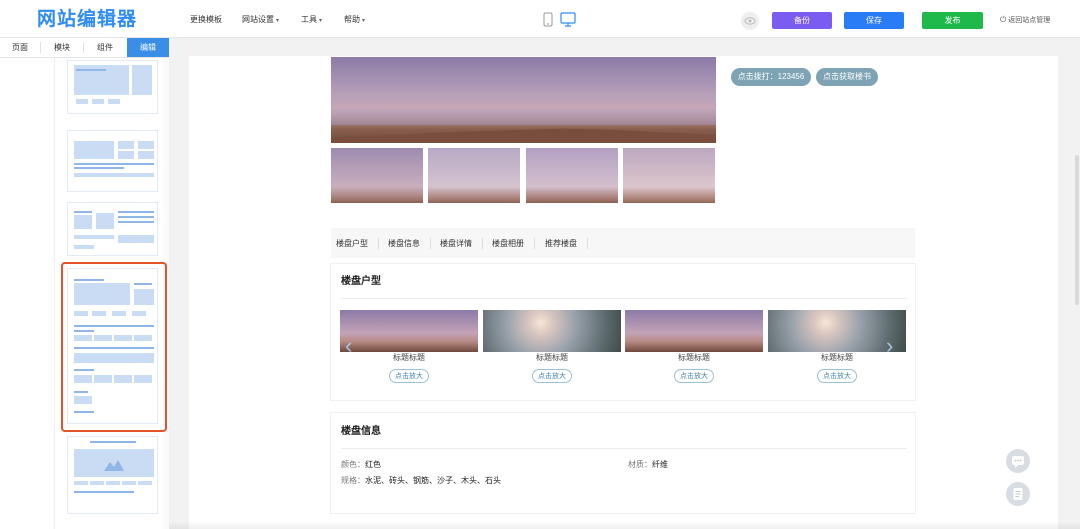  Describe the element at coordinates (552, 357) in the screenshot. I see `floor-plan-label-2: 标题标题` at that location.